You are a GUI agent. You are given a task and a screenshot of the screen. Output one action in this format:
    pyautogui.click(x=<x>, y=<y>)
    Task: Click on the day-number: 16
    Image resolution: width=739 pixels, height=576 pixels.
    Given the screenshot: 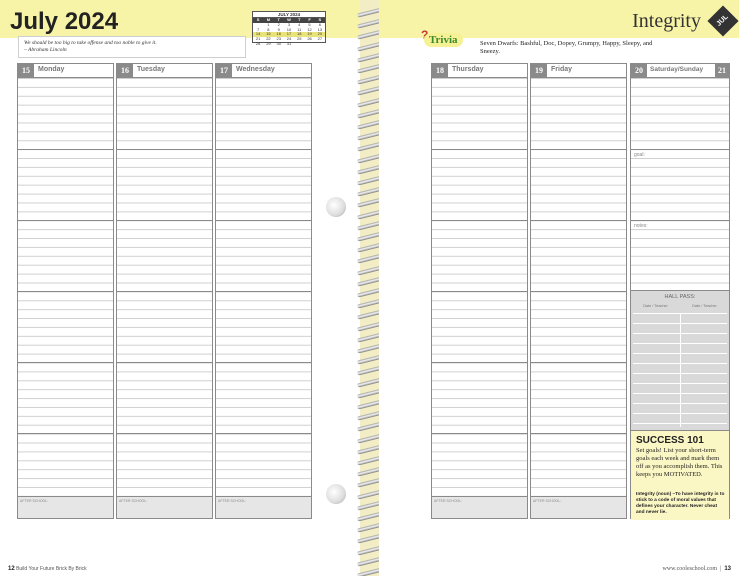 What is the action you would take?
    pyautogui.click(x=125, y=71)
    